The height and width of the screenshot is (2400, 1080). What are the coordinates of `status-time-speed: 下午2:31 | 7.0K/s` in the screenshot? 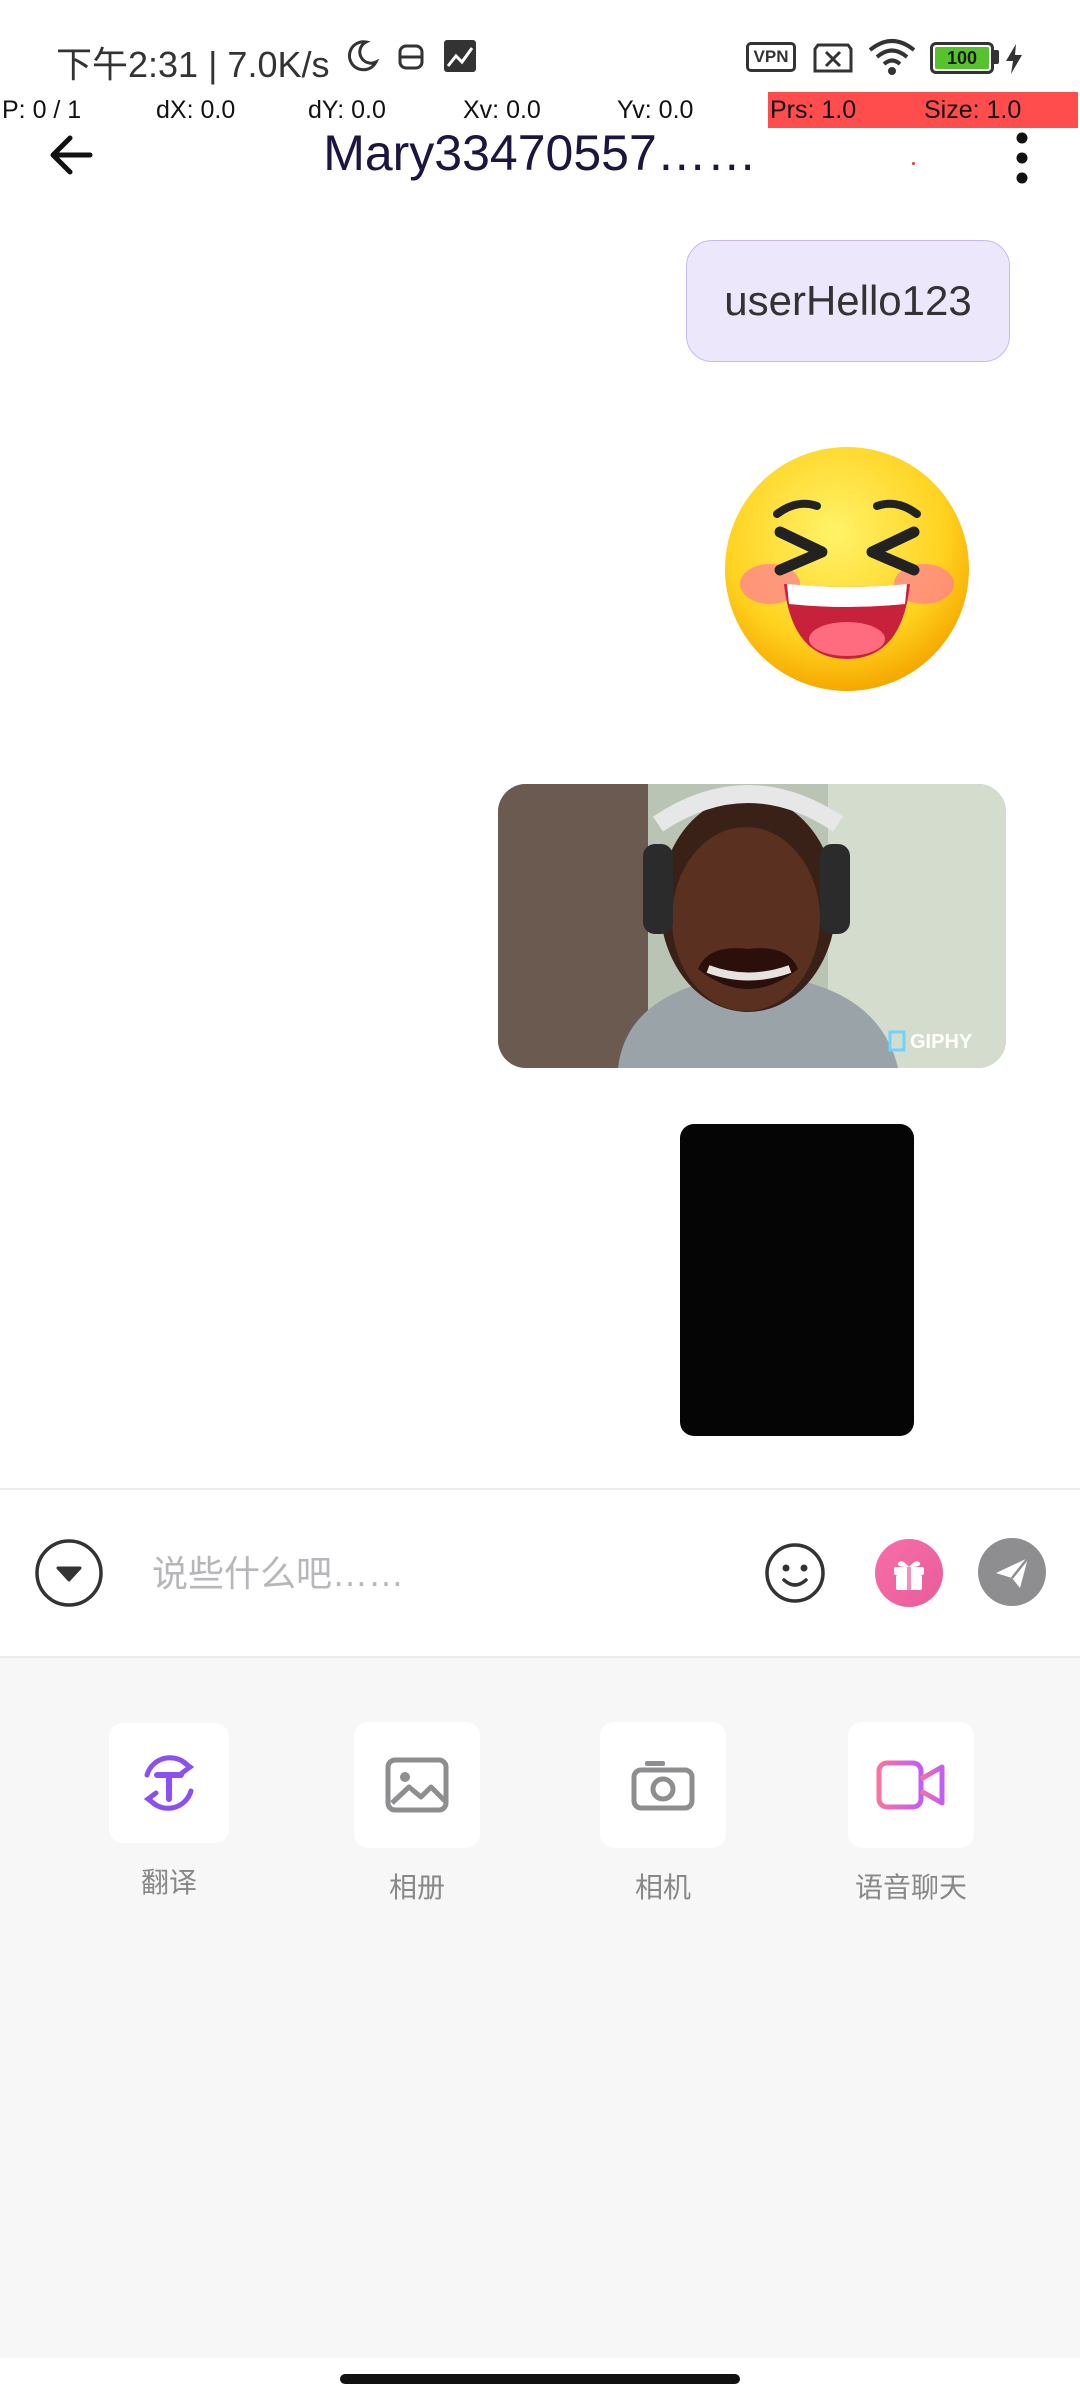 It's located at (193, 64).